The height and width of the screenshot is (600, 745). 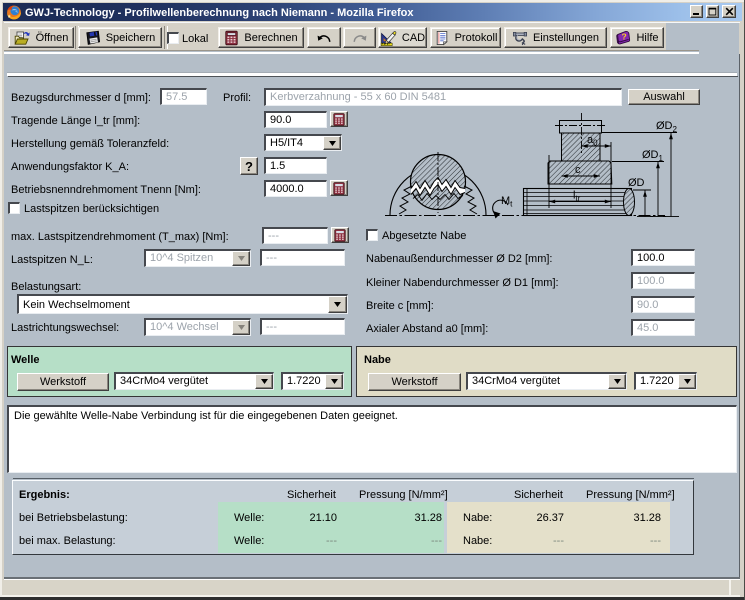 What do you see at coordinates (653, 156) in the screenshot?
I see `svg-text: ØD1` at bounding box center [653, 156].